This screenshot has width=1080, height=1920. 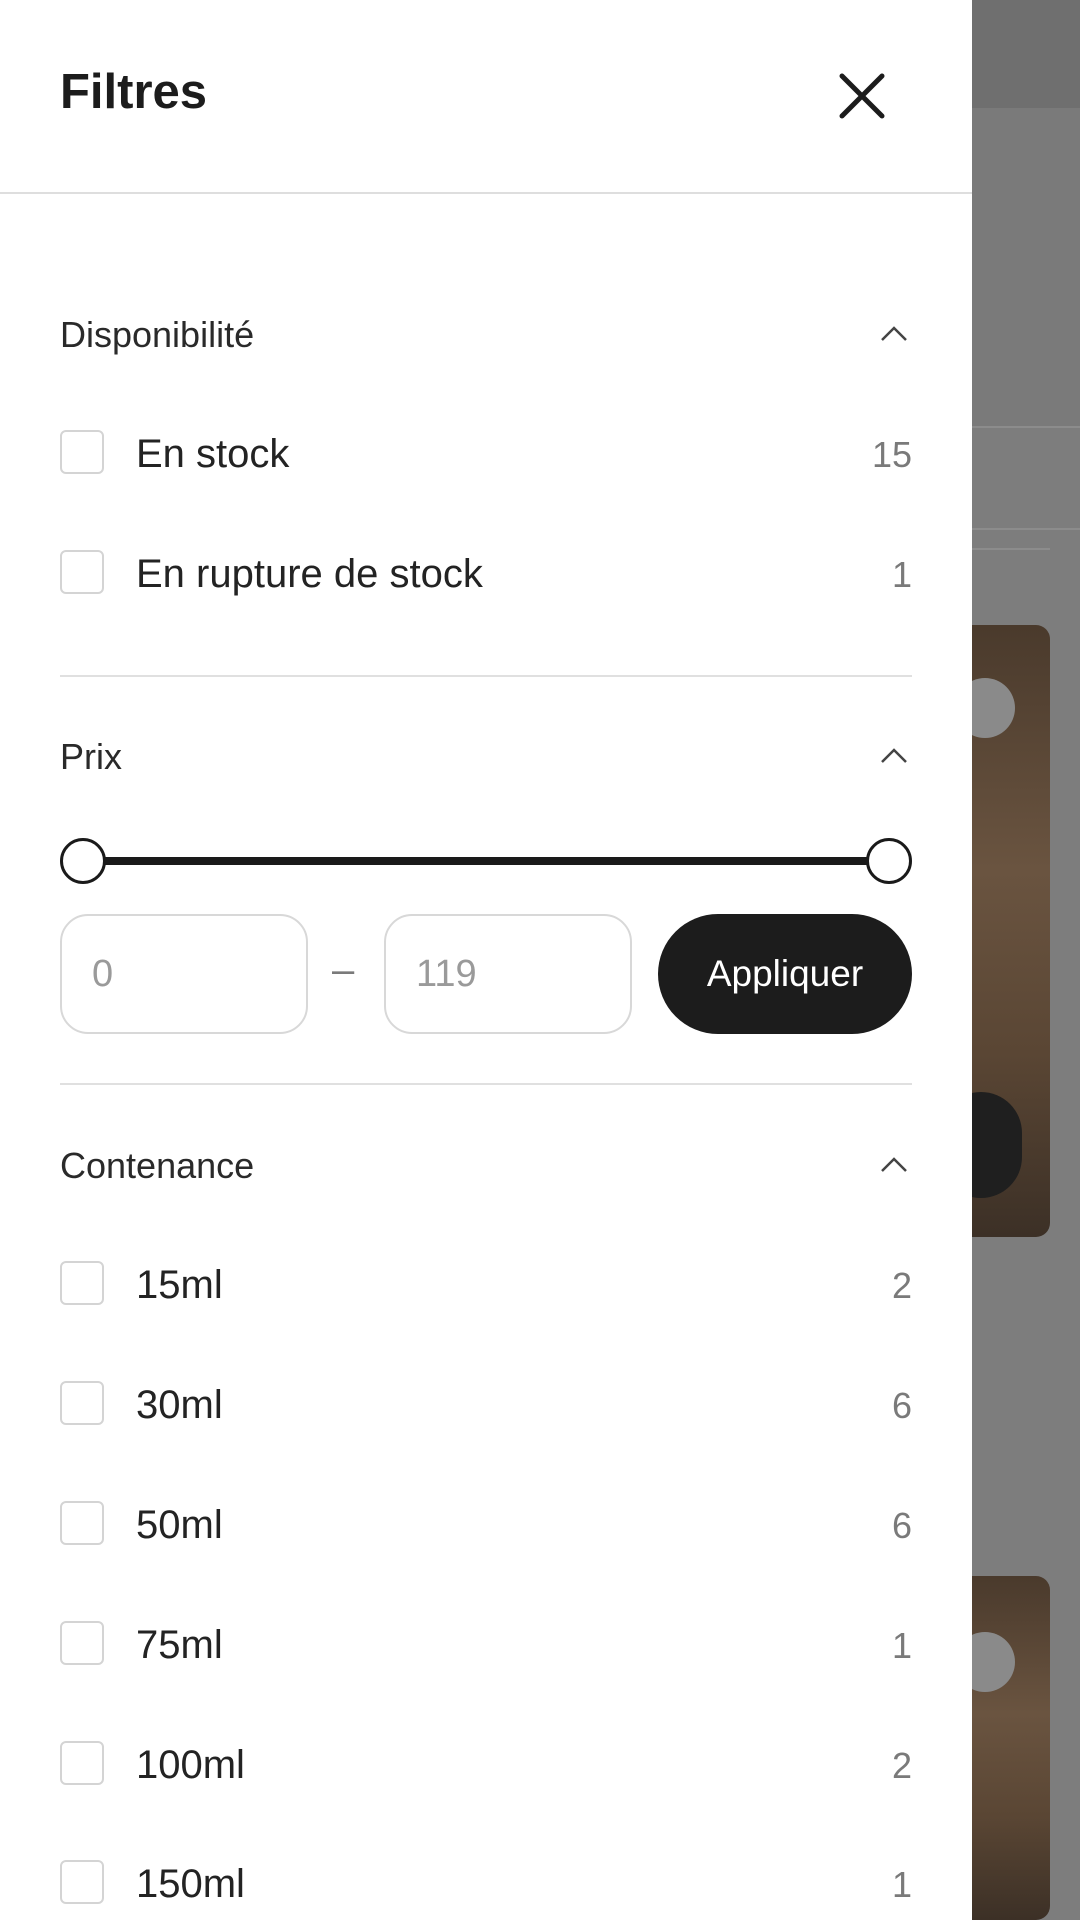 What do you see at coordinates (179, 1405) in the screenshot?
I see `option-label: 30ml` at bounding box center [179, 1405].